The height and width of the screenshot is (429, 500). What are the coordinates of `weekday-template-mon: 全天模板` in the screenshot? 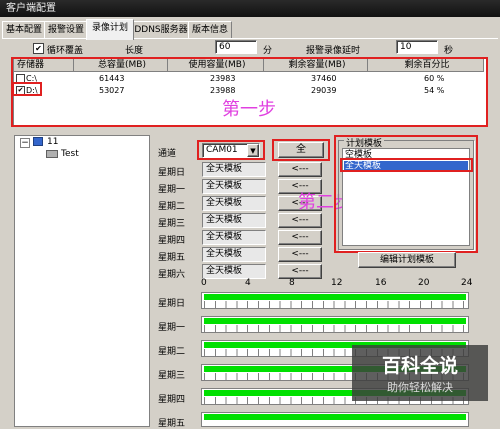 It's located at (234, 186).